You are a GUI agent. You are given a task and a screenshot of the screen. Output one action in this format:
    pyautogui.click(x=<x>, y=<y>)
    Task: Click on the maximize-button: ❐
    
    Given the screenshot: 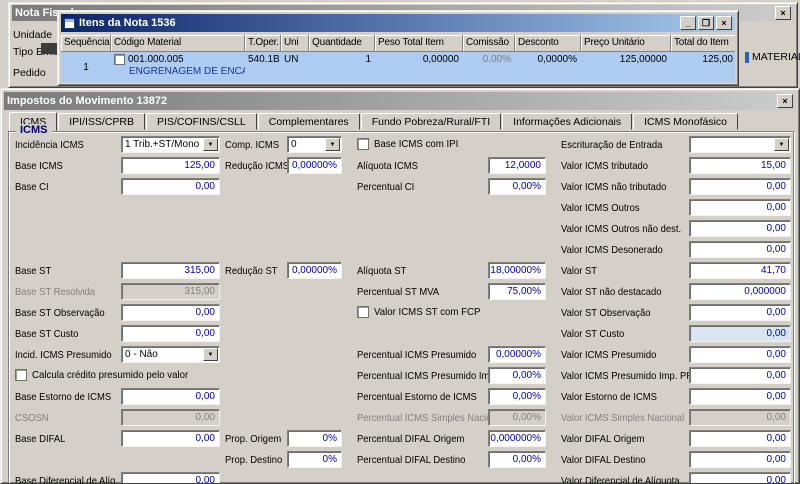 What is the action you would take?
    pyautogui.click(x=706, y=23)
    